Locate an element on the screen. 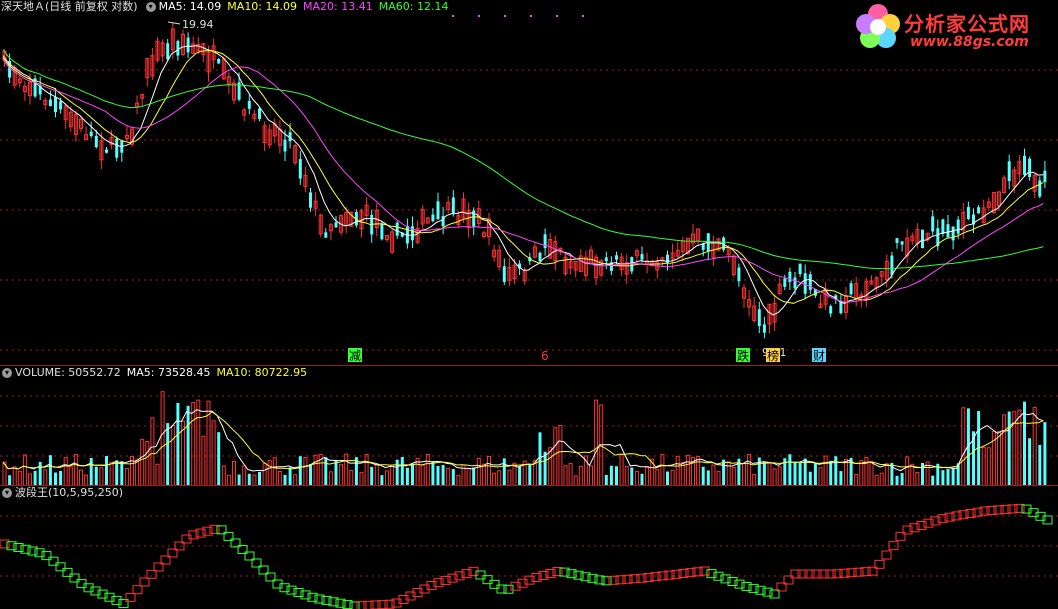 This screenshot has width=1058, height=609. indicator-toggle-icon: ▾ is located at coordinates (7, 493).